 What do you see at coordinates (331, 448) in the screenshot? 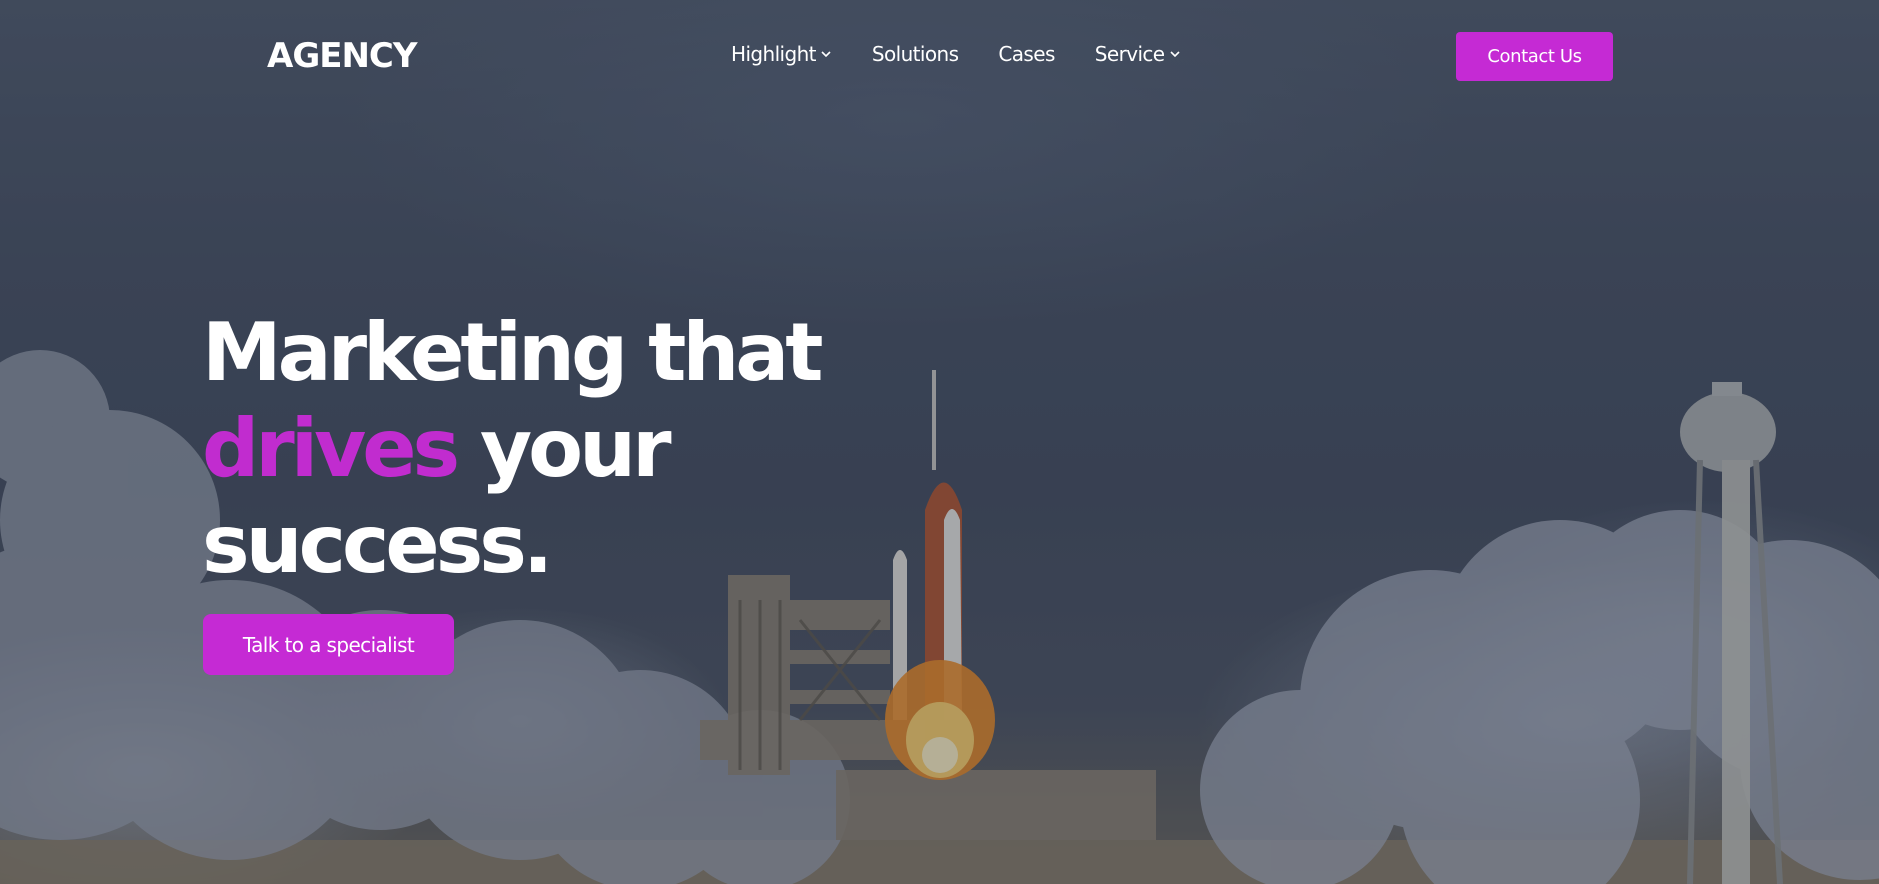
I see `hero-headline-accent: drives` at bounding box center [331, 448].